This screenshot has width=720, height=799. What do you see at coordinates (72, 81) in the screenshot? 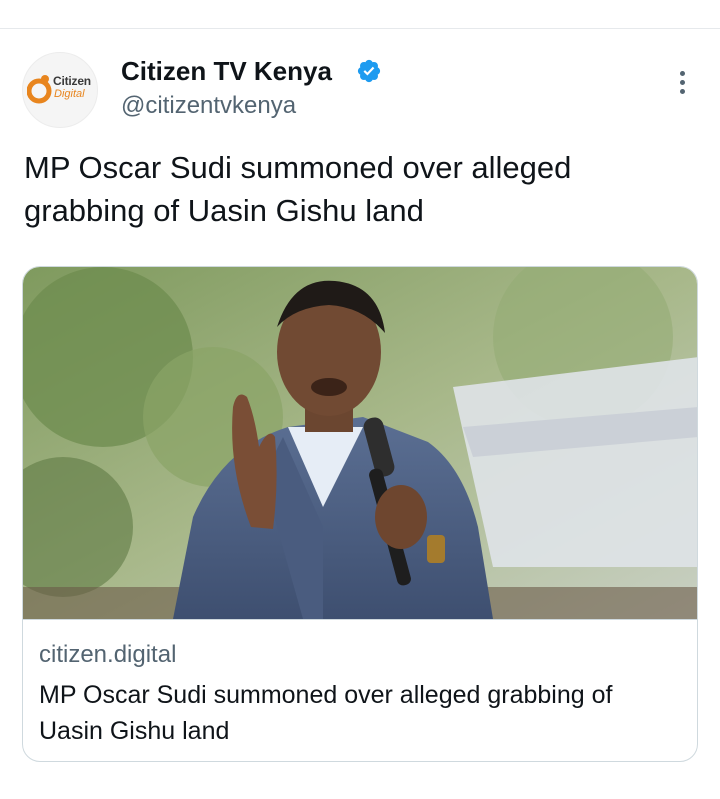
I see `logo-text-top: Citizen` at bounding box center [72, 81].